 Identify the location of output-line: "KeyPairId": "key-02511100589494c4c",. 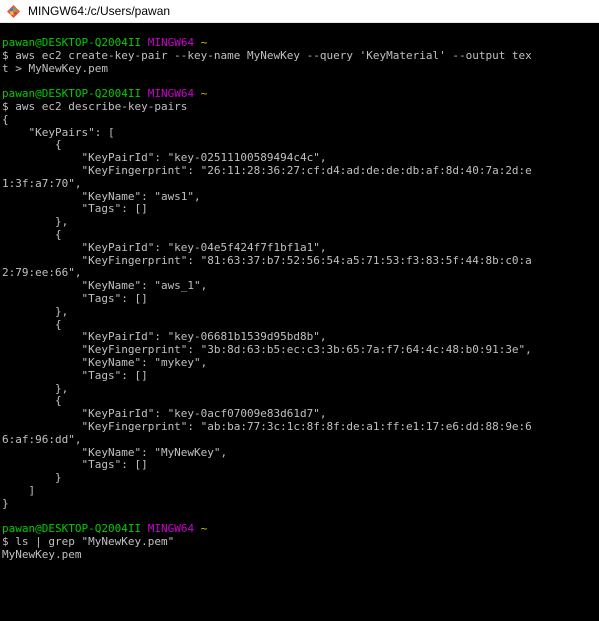
(164, 158).